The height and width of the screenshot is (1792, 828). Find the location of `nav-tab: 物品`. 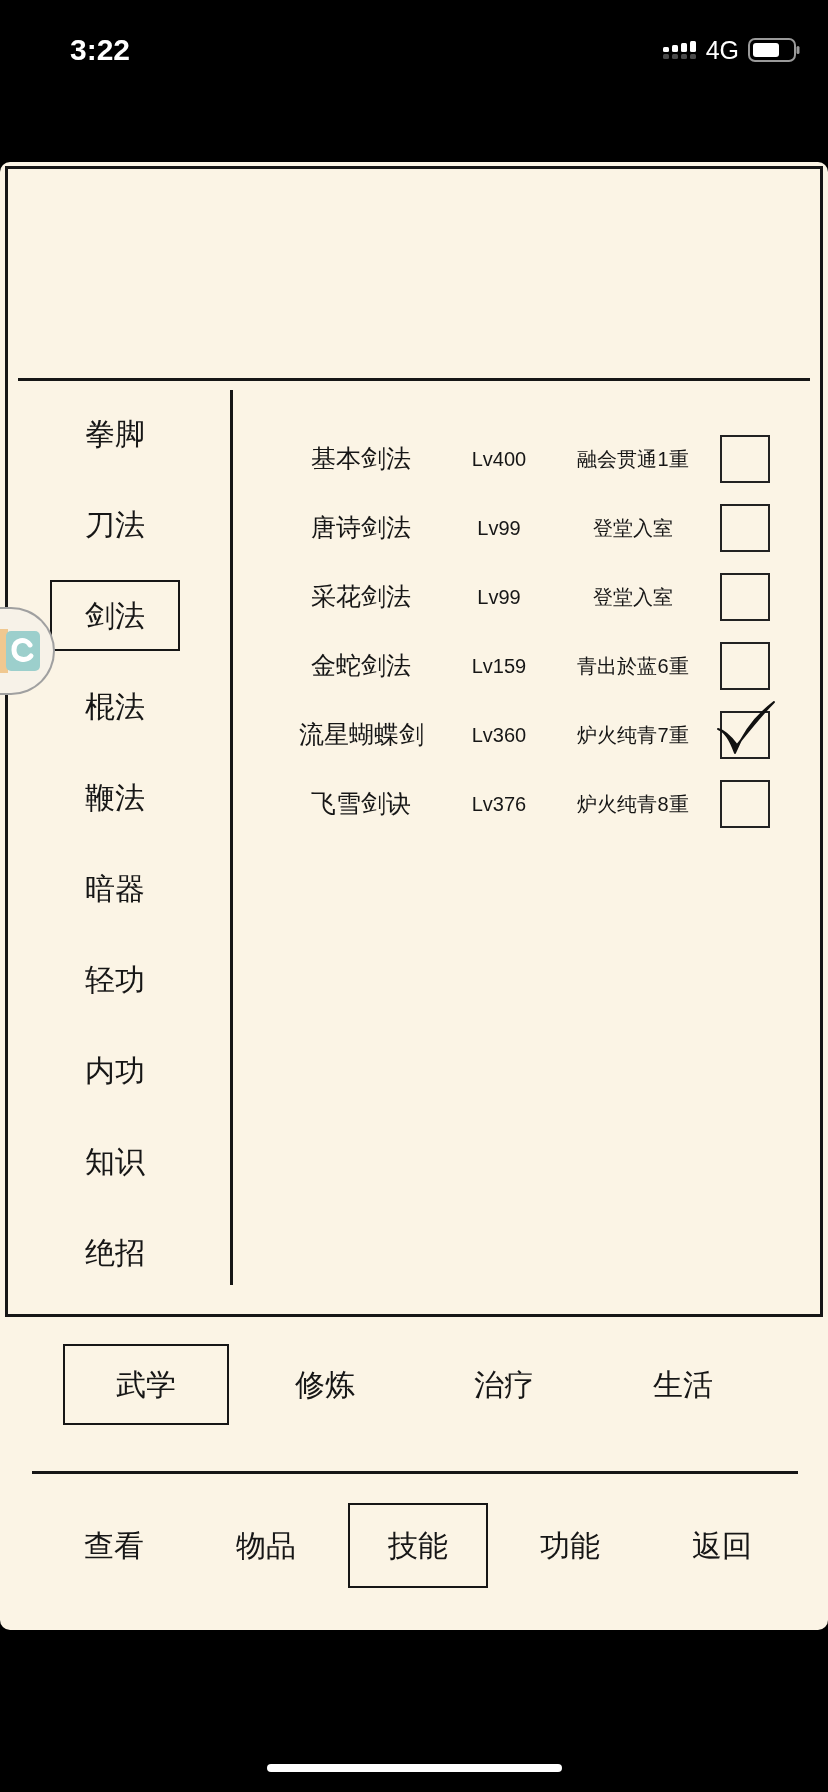

nav-tab: 物品 is located at coordinates (266, 1545).